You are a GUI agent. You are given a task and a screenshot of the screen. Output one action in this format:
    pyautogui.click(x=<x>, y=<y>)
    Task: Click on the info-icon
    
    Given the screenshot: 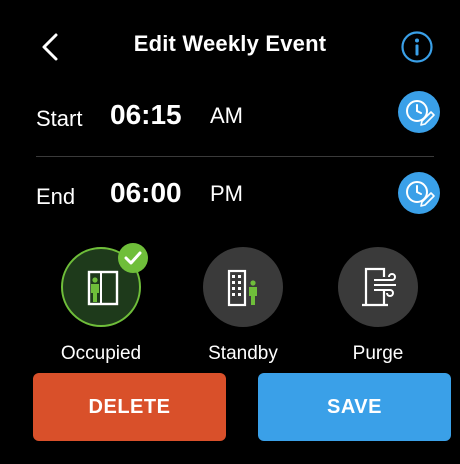 What is the action you would take?
    pyautogui.click(x=417, y=47)
    